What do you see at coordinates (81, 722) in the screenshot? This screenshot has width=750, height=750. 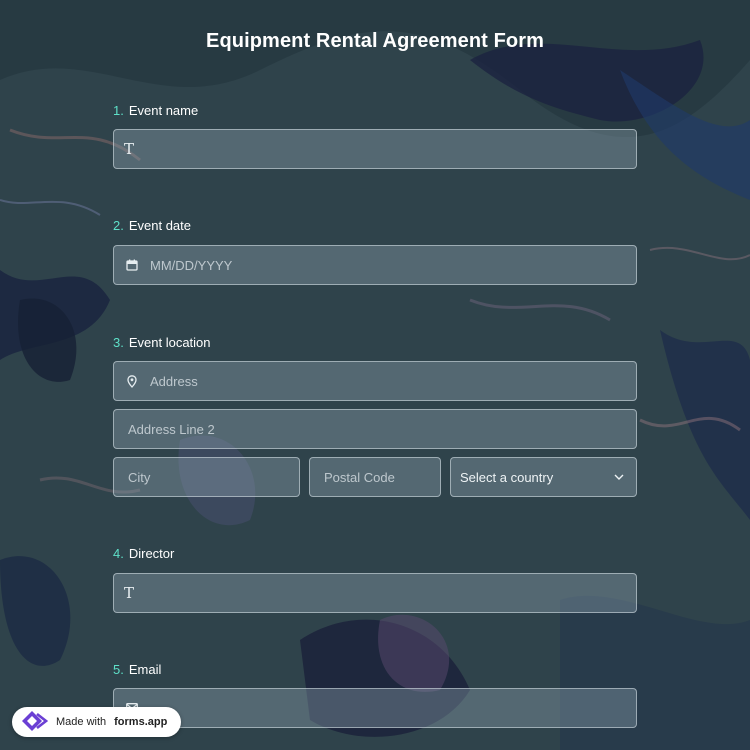 I see `badge-prefix: Made with` at bounding box center [81, 722].